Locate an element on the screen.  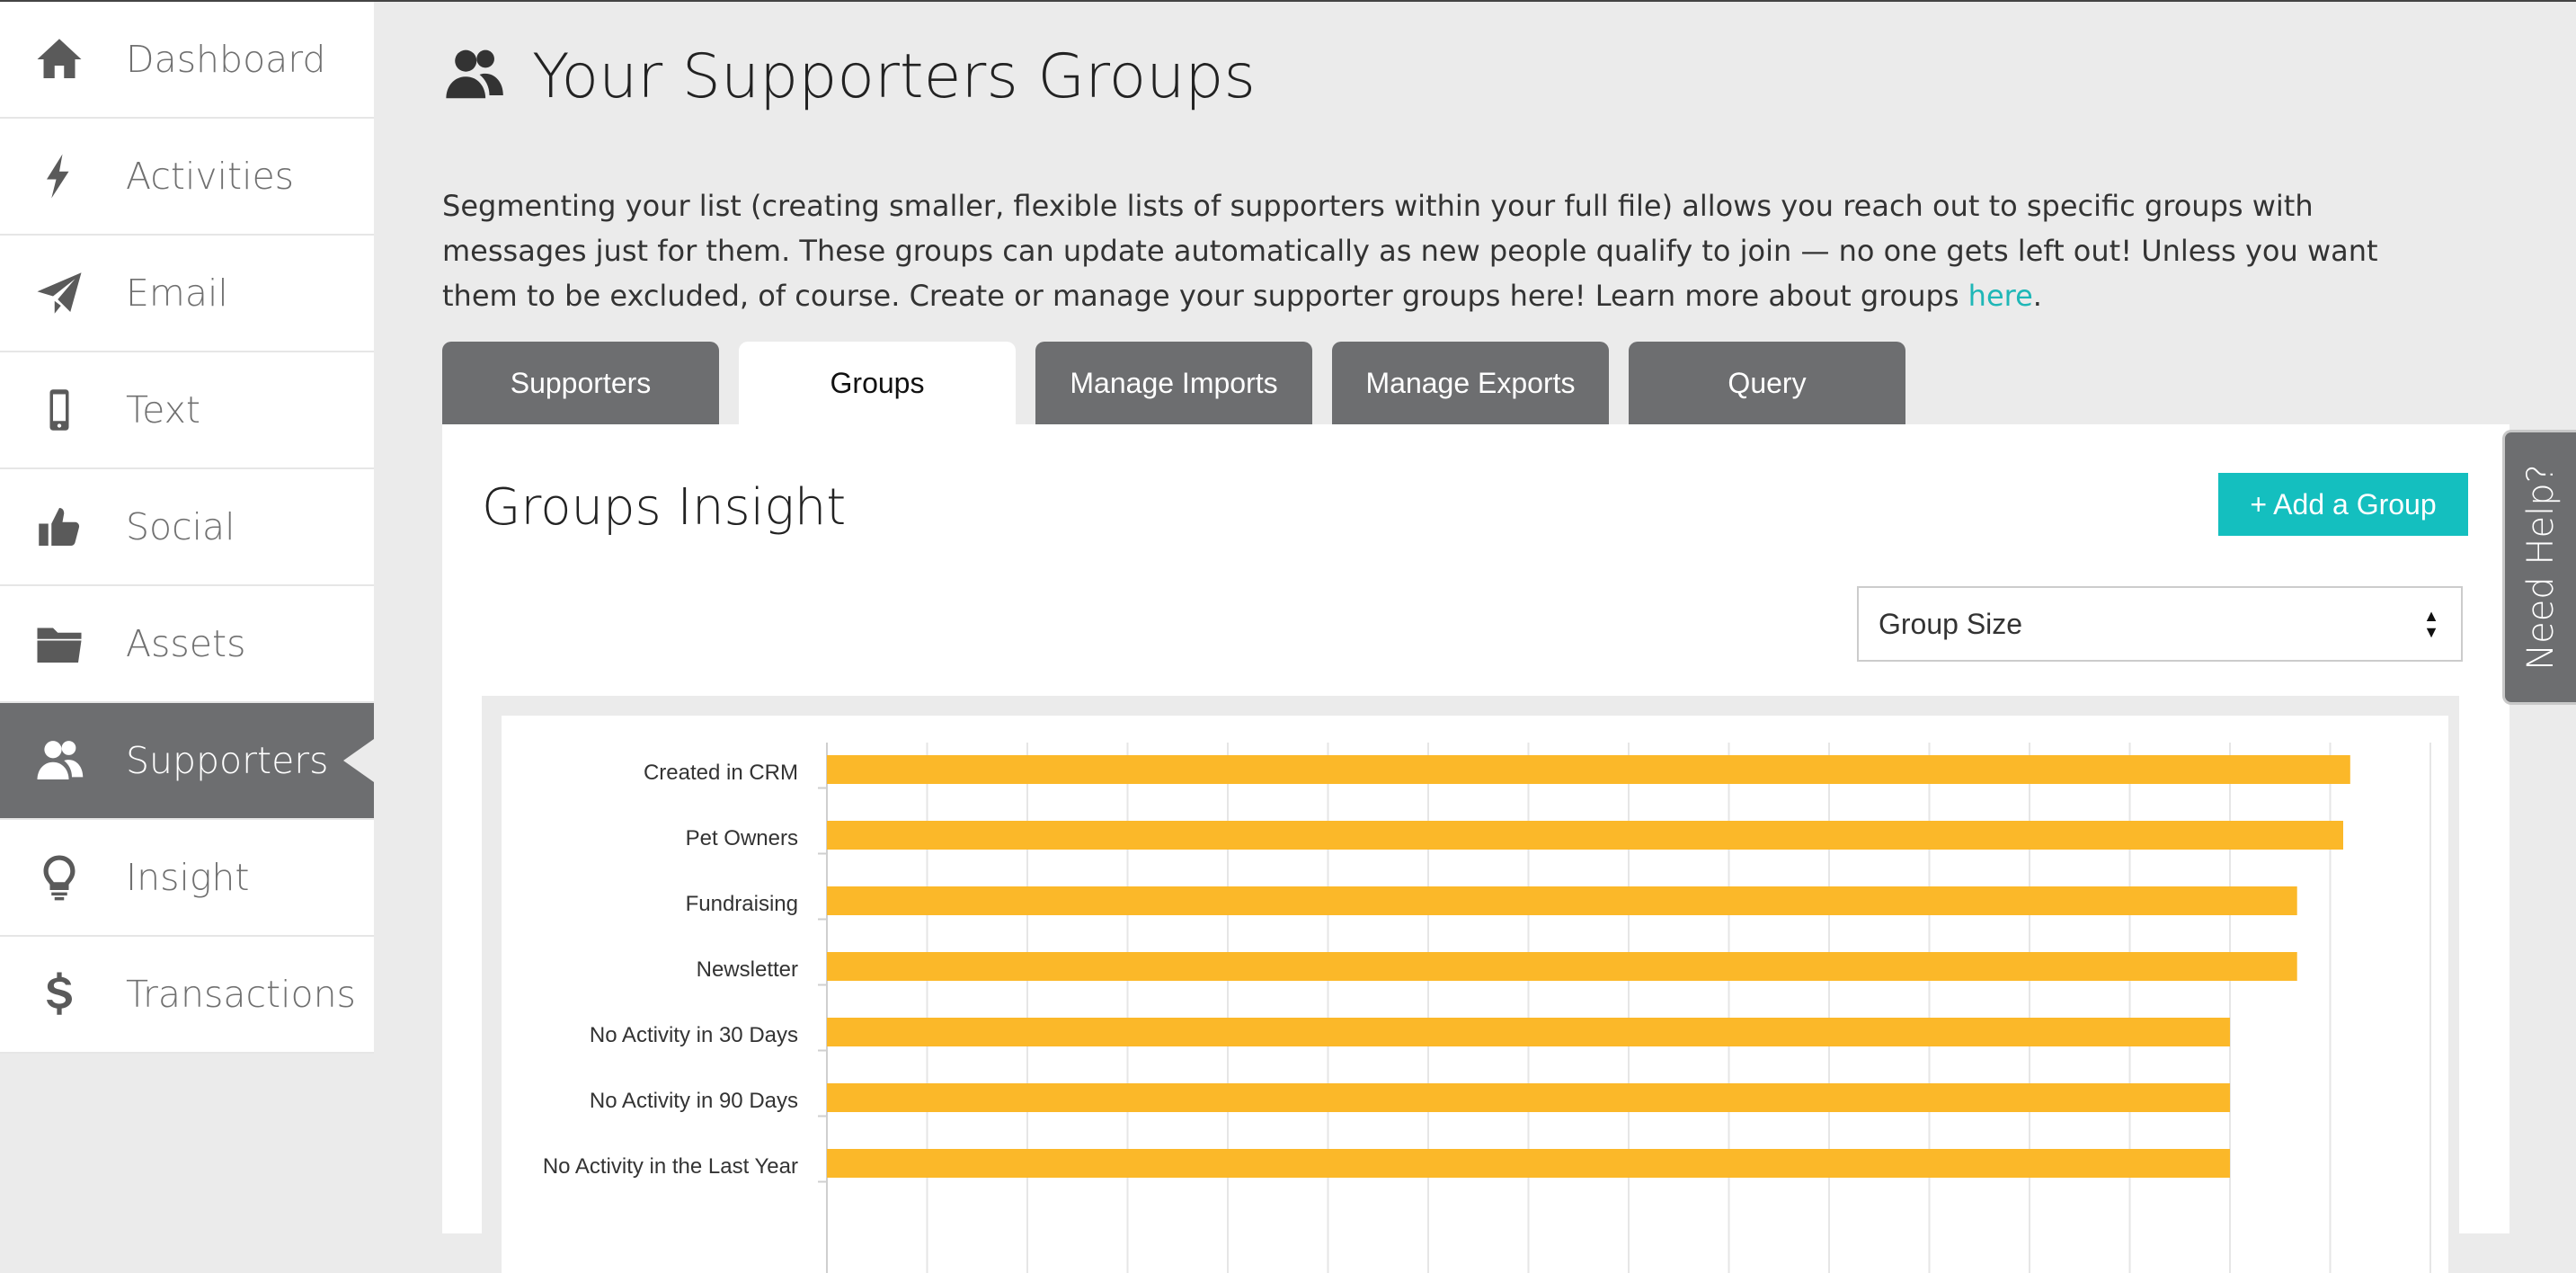
category-label: No Activity in the Last Year is located at coordinates (670, 1166).